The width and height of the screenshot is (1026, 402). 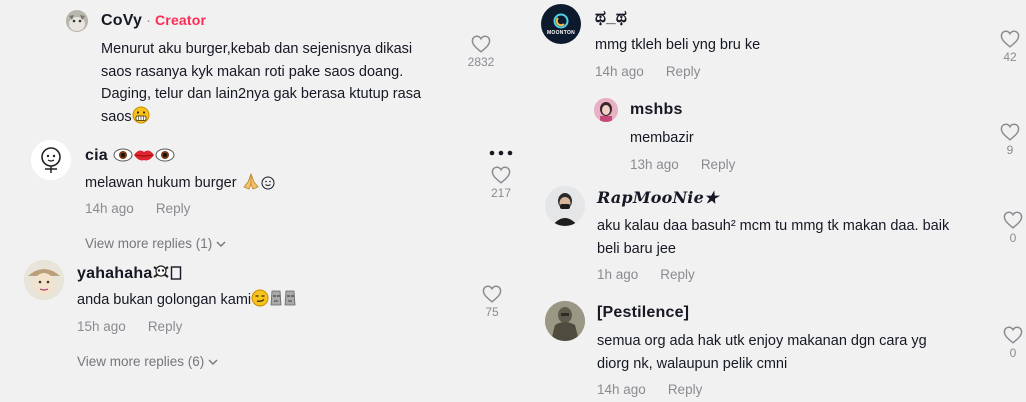 I want to click on view-more-label: View more replies (6), so click(x=141, y=361).